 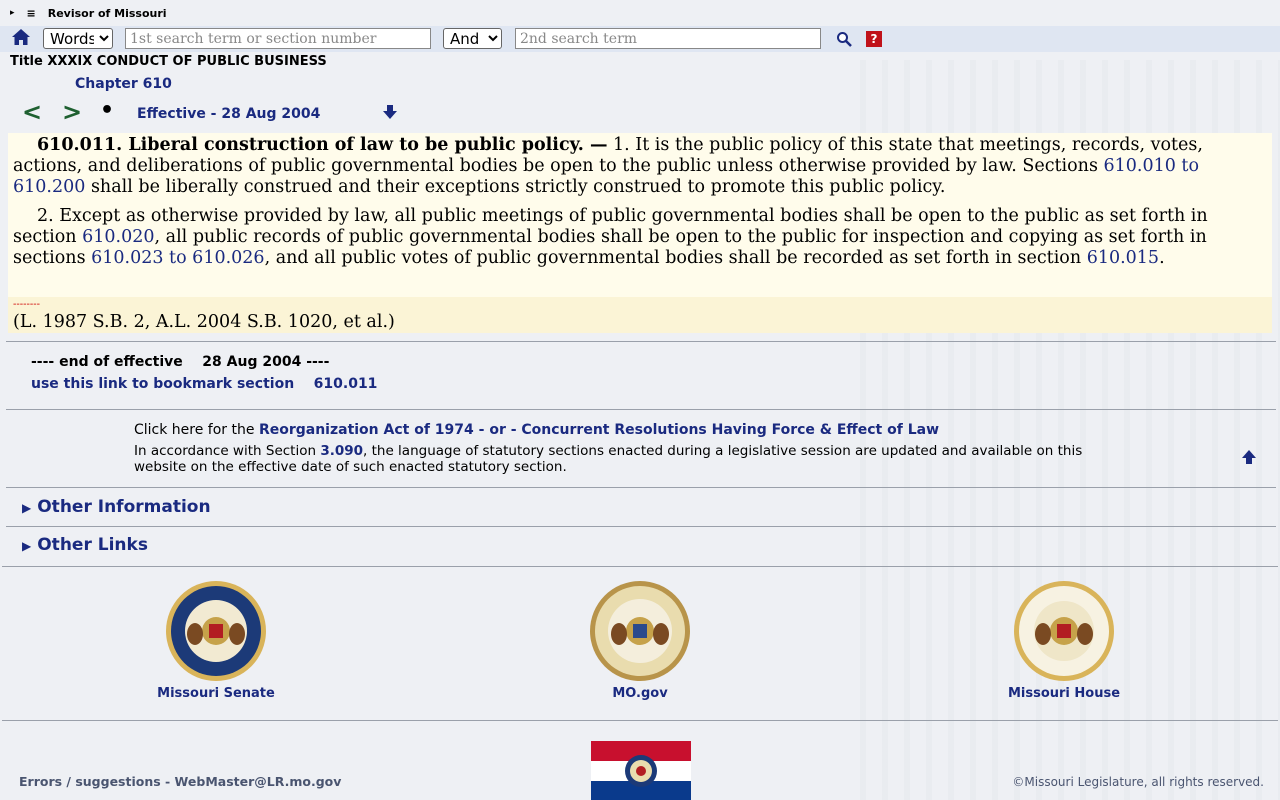 I want to click on p2-text-d: ., so click(x=1162, y=258).